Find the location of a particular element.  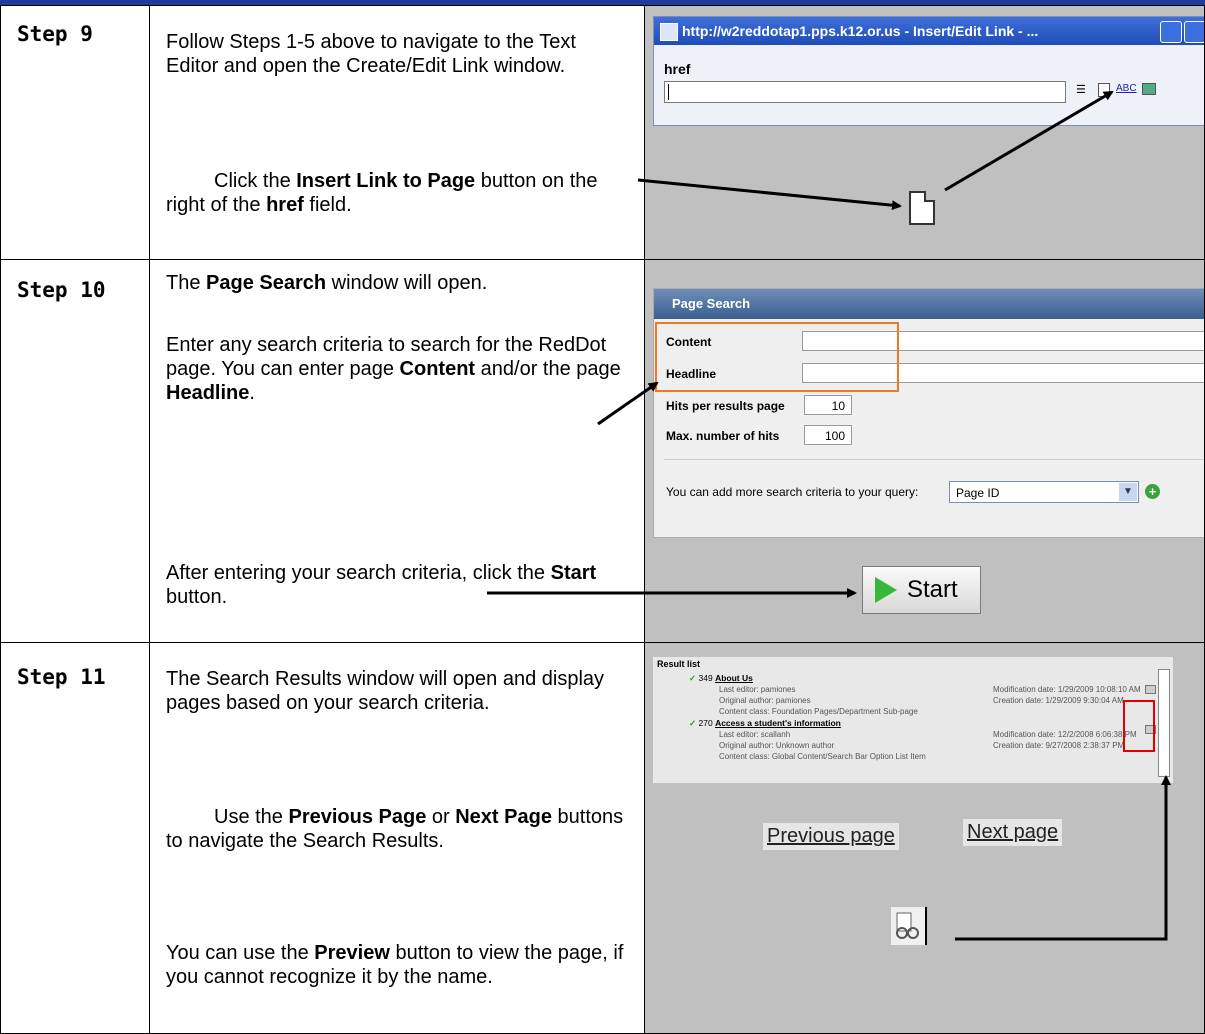

step-label: Step 10 is located at coordinates (61, 290).